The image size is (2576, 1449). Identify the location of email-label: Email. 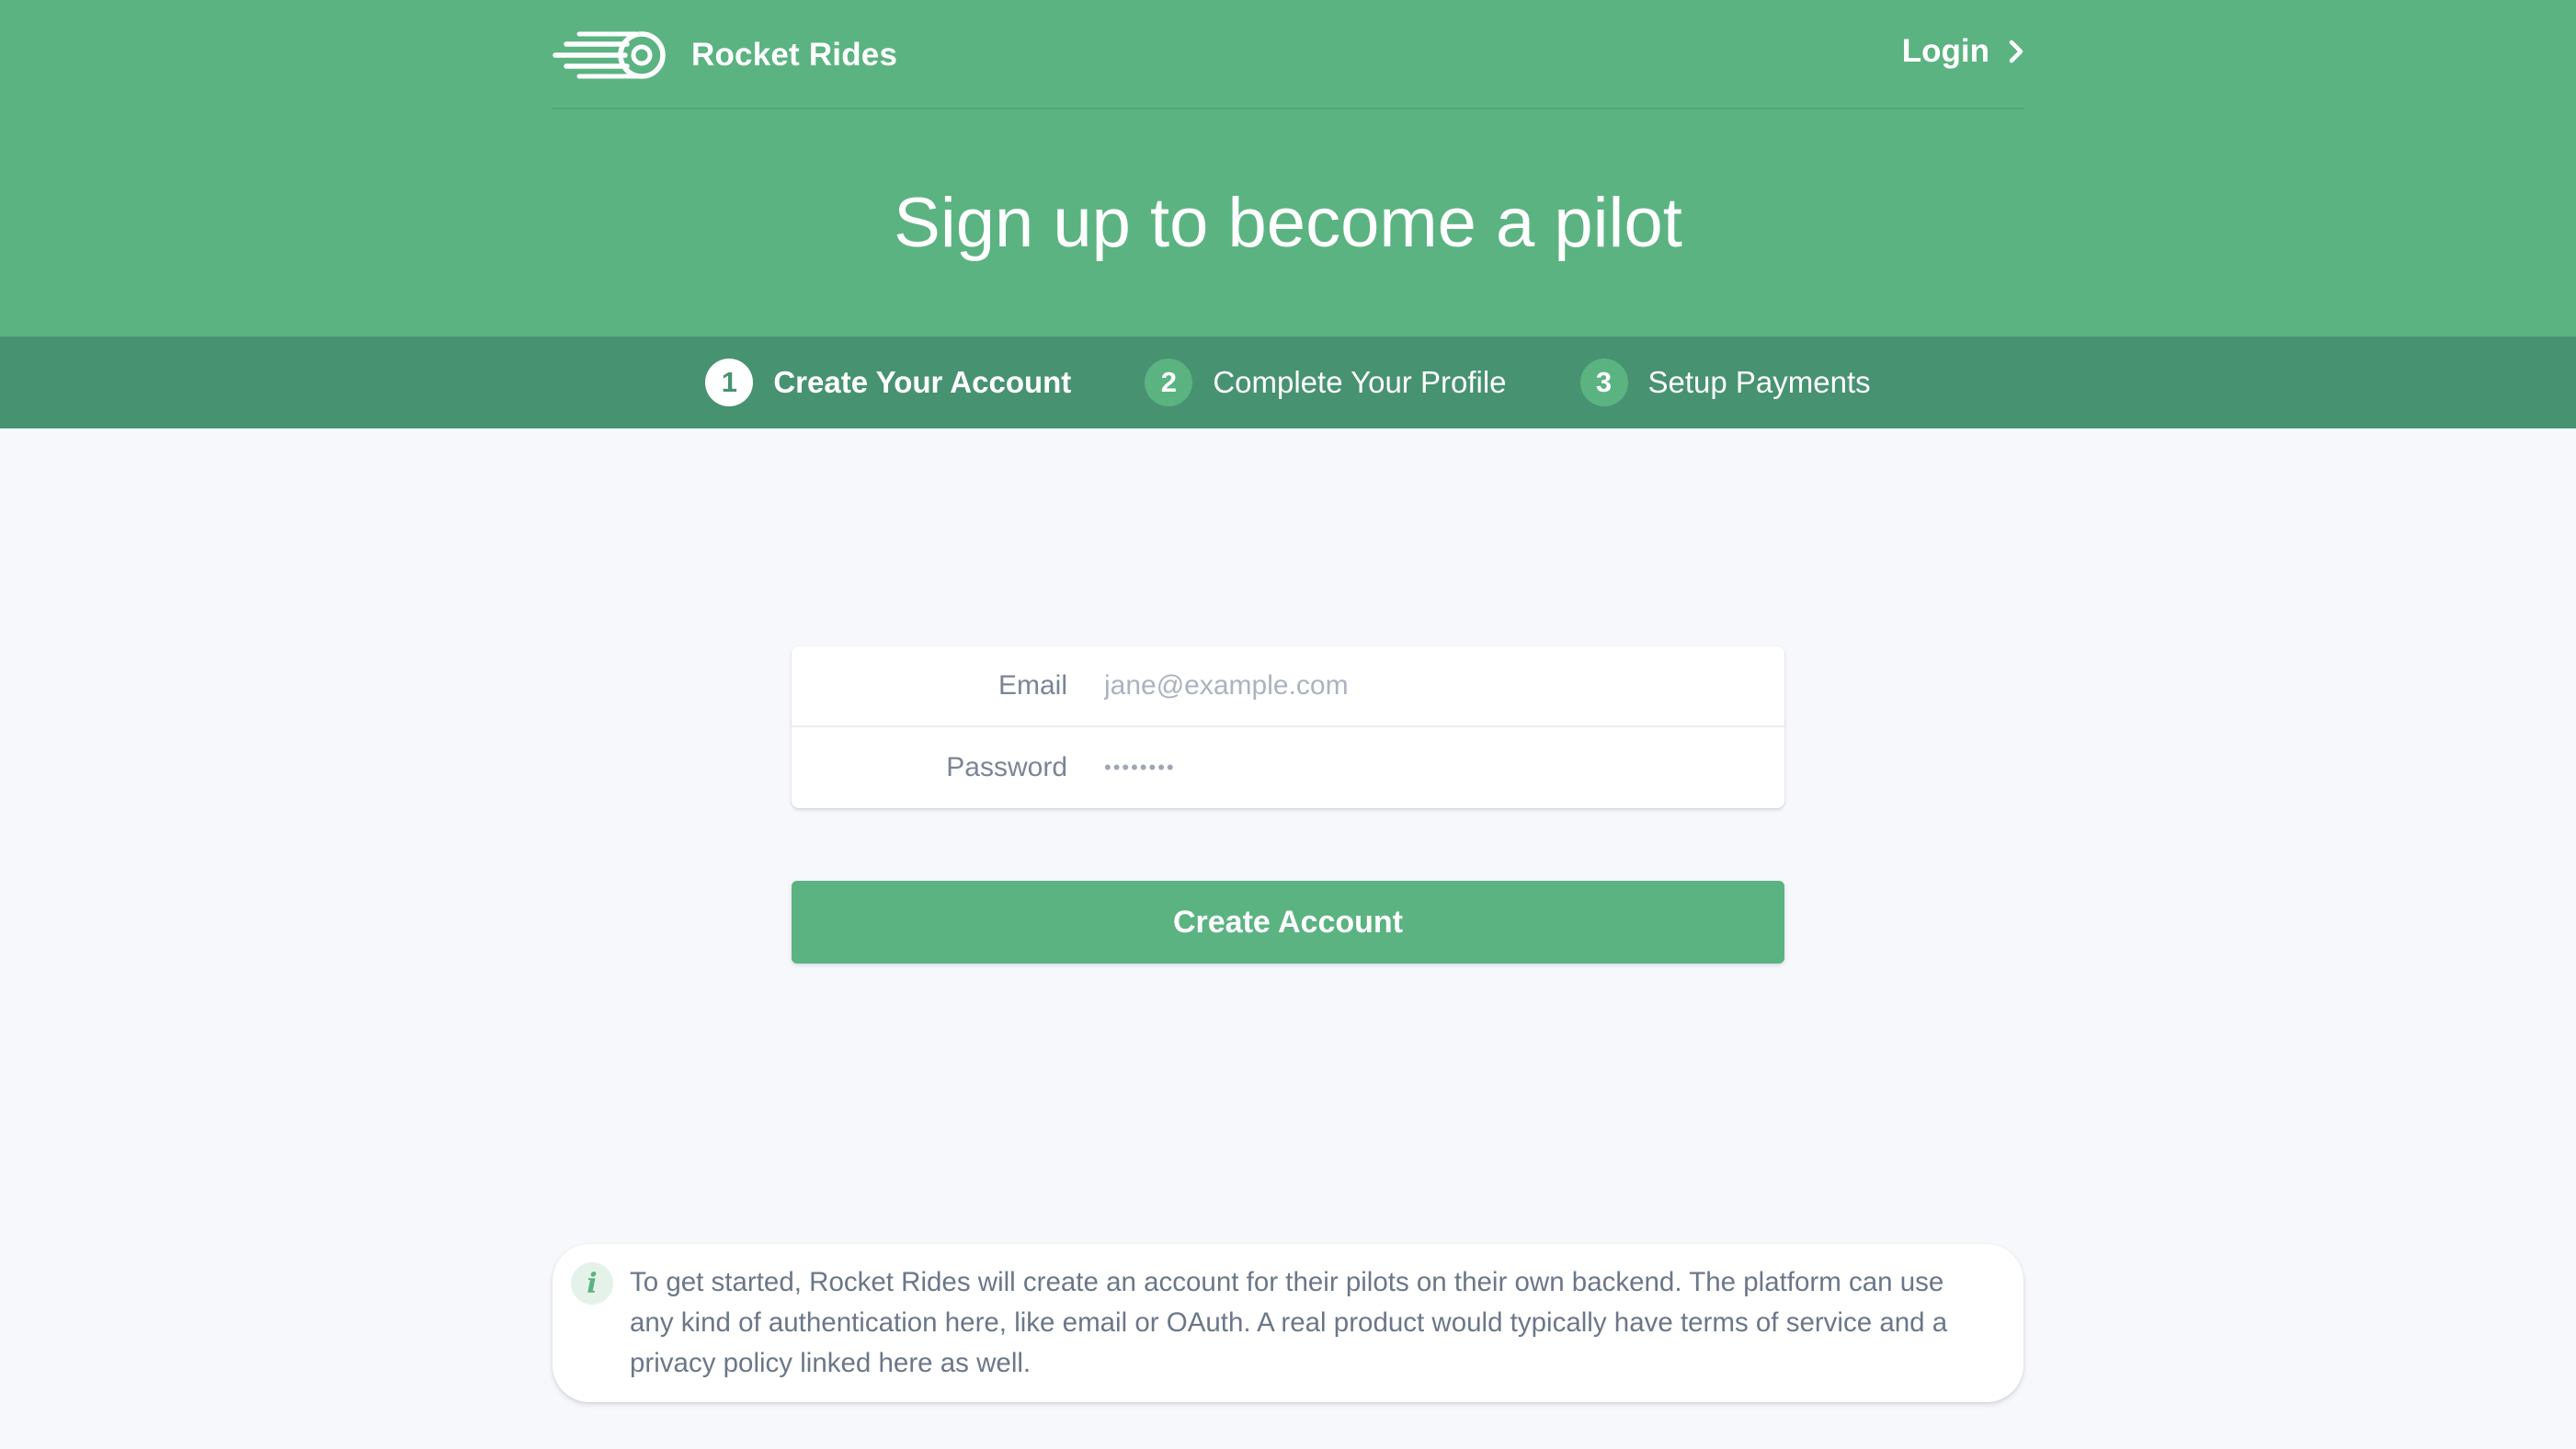
(1032, 686).